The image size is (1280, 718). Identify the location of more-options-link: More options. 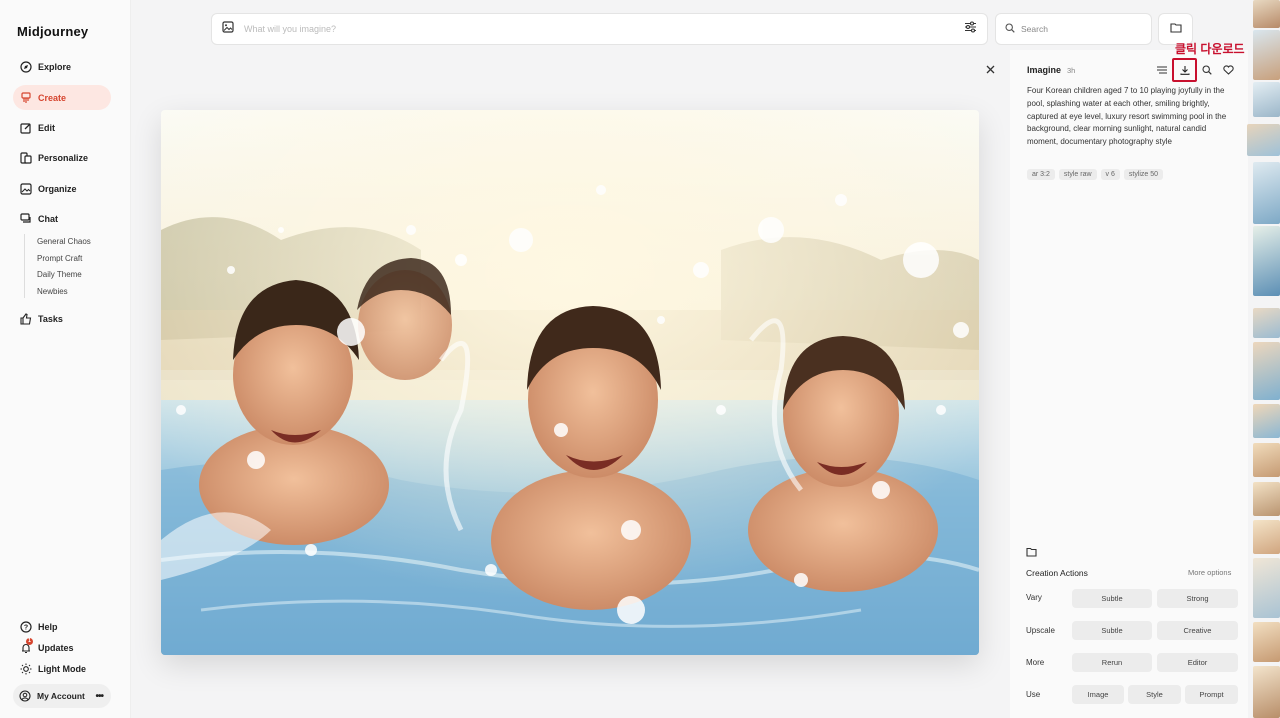
(1209, 572).